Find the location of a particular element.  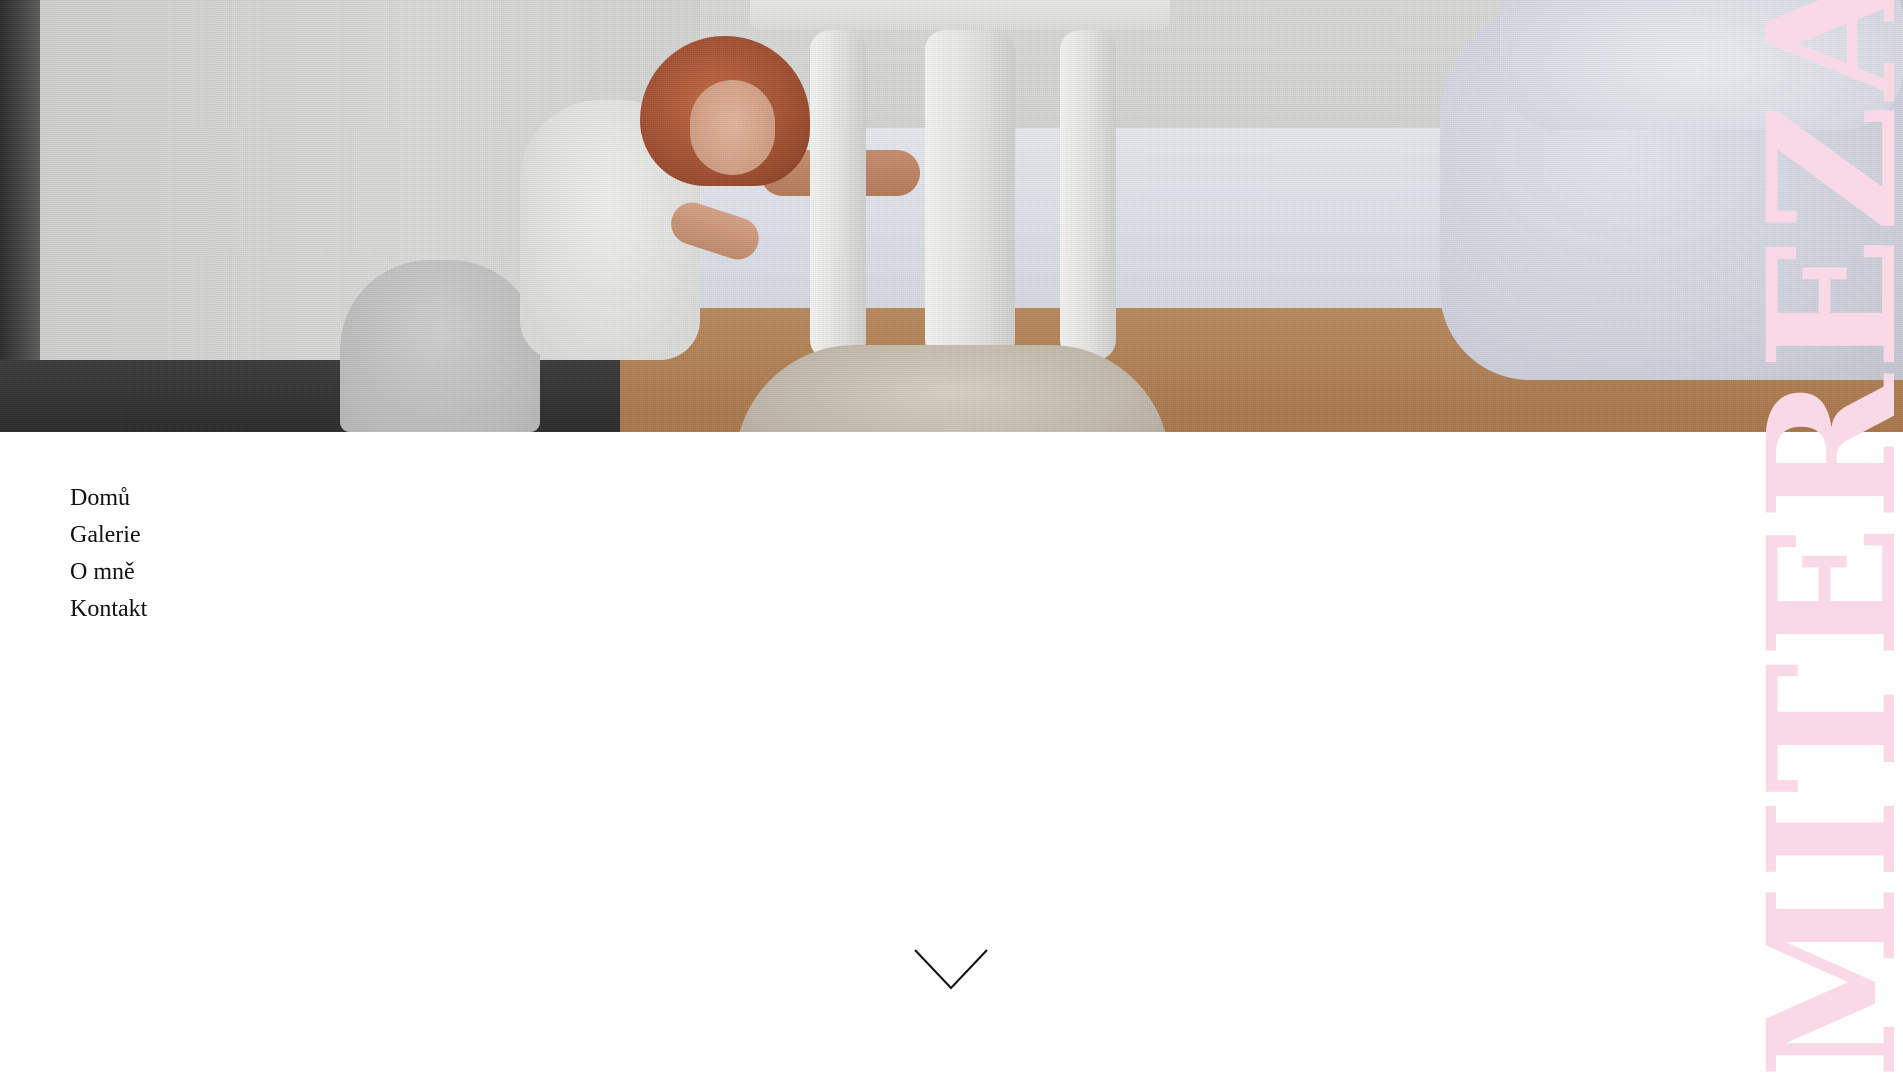

hero-chair-seat is located at coordinates (952, 388).